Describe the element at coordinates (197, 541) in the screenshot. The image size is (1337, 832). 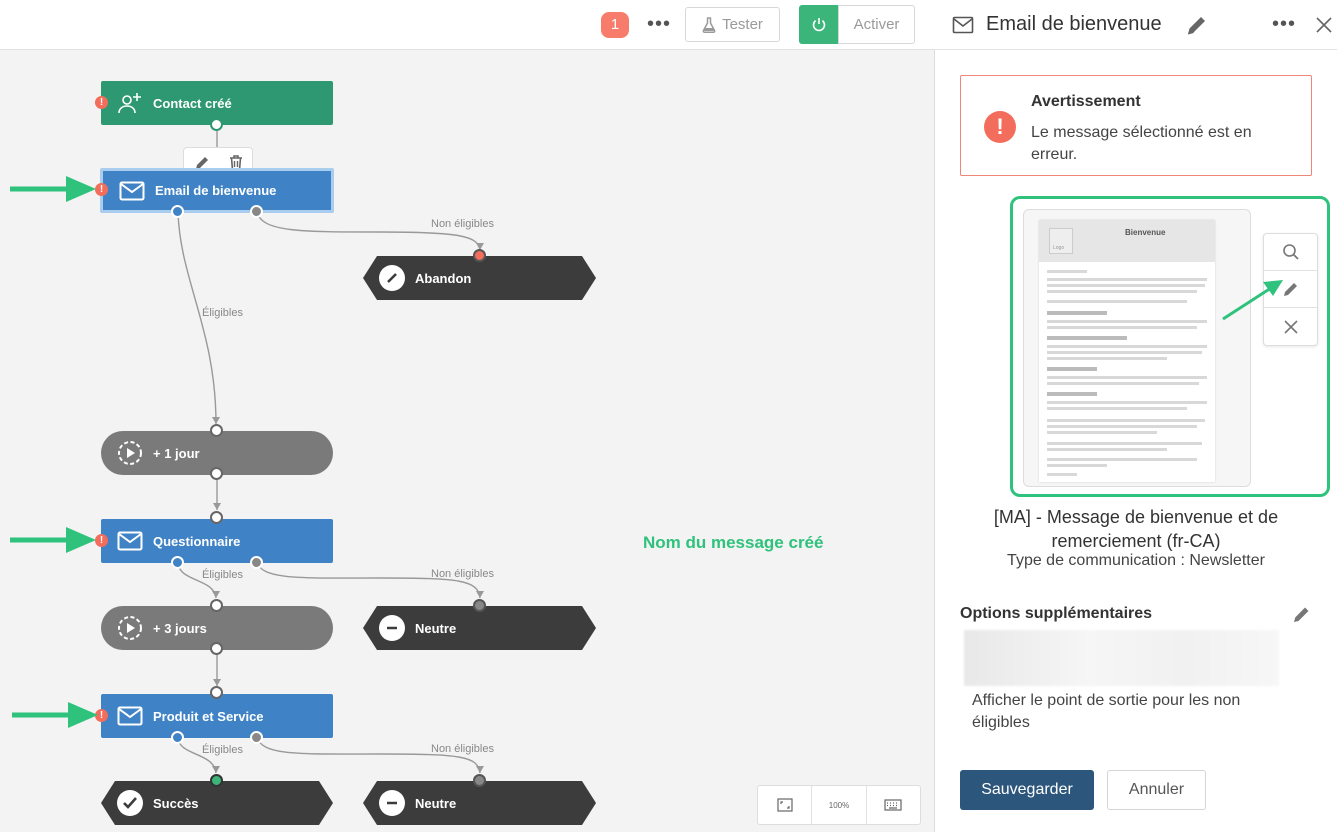
I see `node-label: Questionnaire` at that location.